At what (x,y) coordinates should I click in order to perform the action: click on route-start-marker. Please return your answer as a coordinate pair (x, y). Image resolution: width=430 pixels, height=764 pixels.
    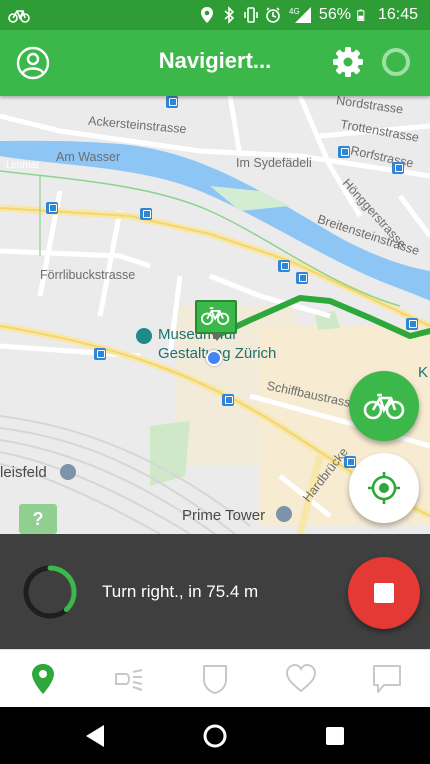
    Looking at the image, I should click on (216, 320).